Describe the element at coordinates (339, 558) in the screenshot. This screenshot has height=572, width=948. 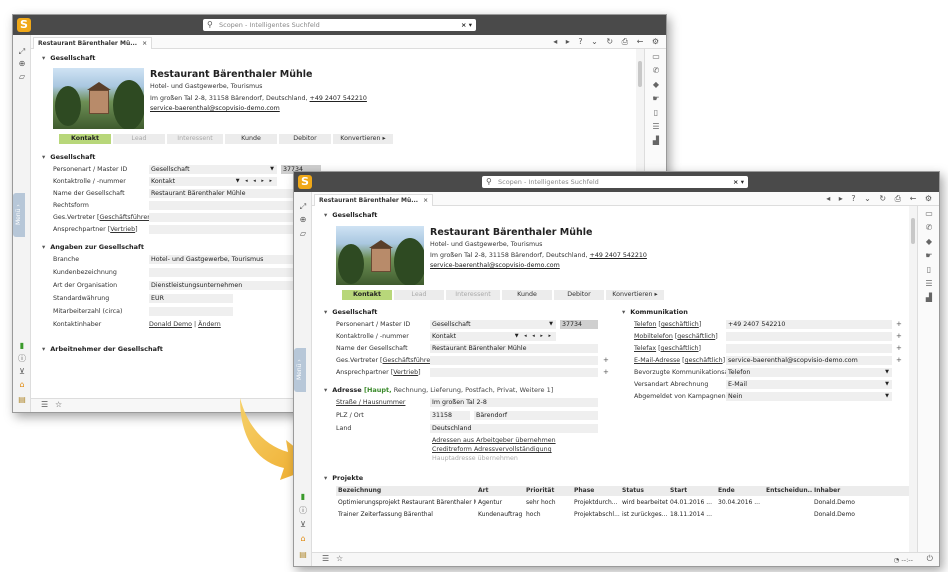
I see `star-icon: ☆` at that location.